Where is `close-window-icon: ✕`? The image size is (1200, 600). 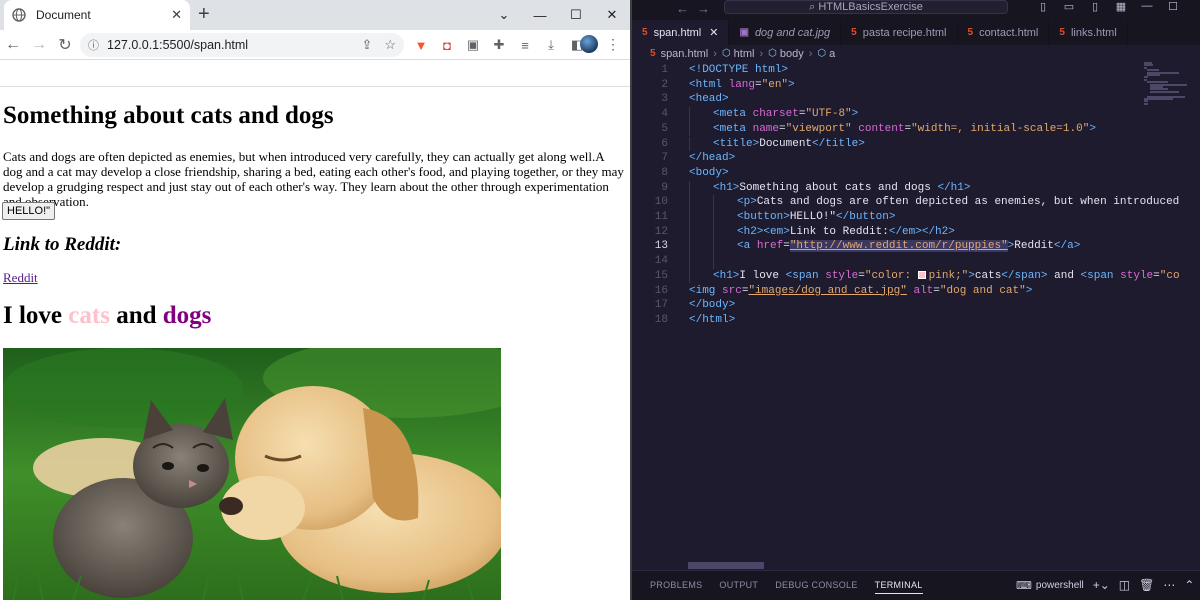
close-window-icon: ✕ is located at coordinates (612, 15).